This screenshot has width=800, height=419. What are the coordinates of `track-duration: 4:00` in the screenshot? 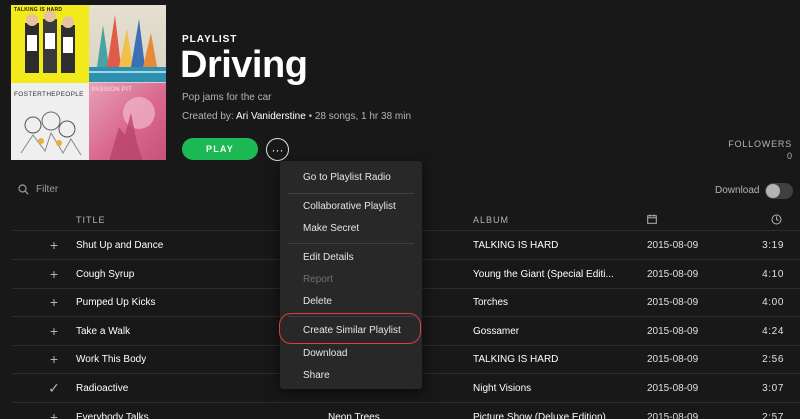 It's located at (773, 302).